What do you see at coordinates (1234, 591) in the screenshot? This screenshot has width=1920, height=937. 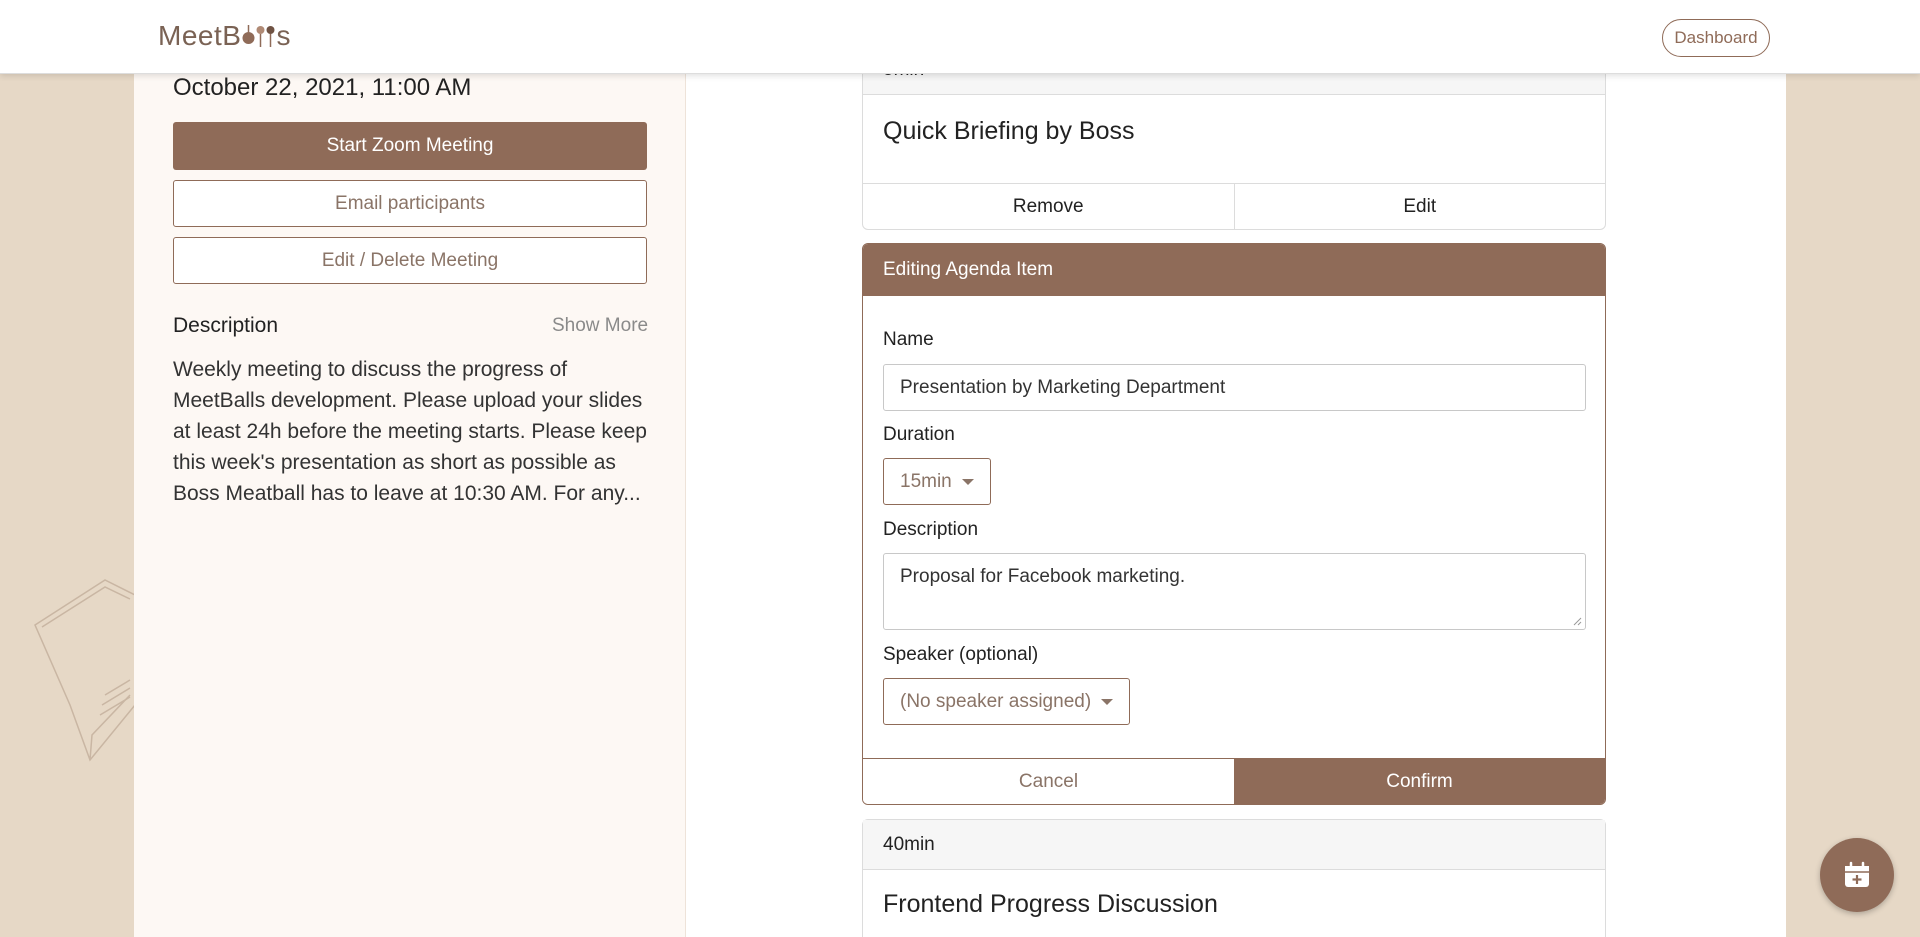 I see `description-textarea: Proposal for Facebook marketing.` at bounding box center [1234, 591].